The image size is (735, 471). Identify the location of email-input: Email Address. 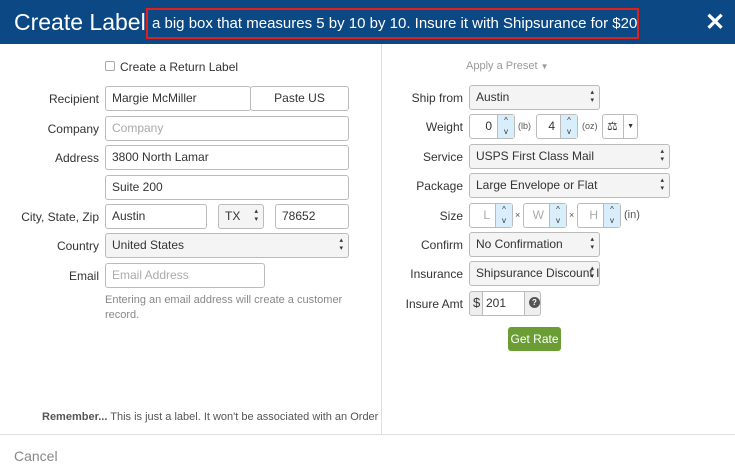
(185, 275).